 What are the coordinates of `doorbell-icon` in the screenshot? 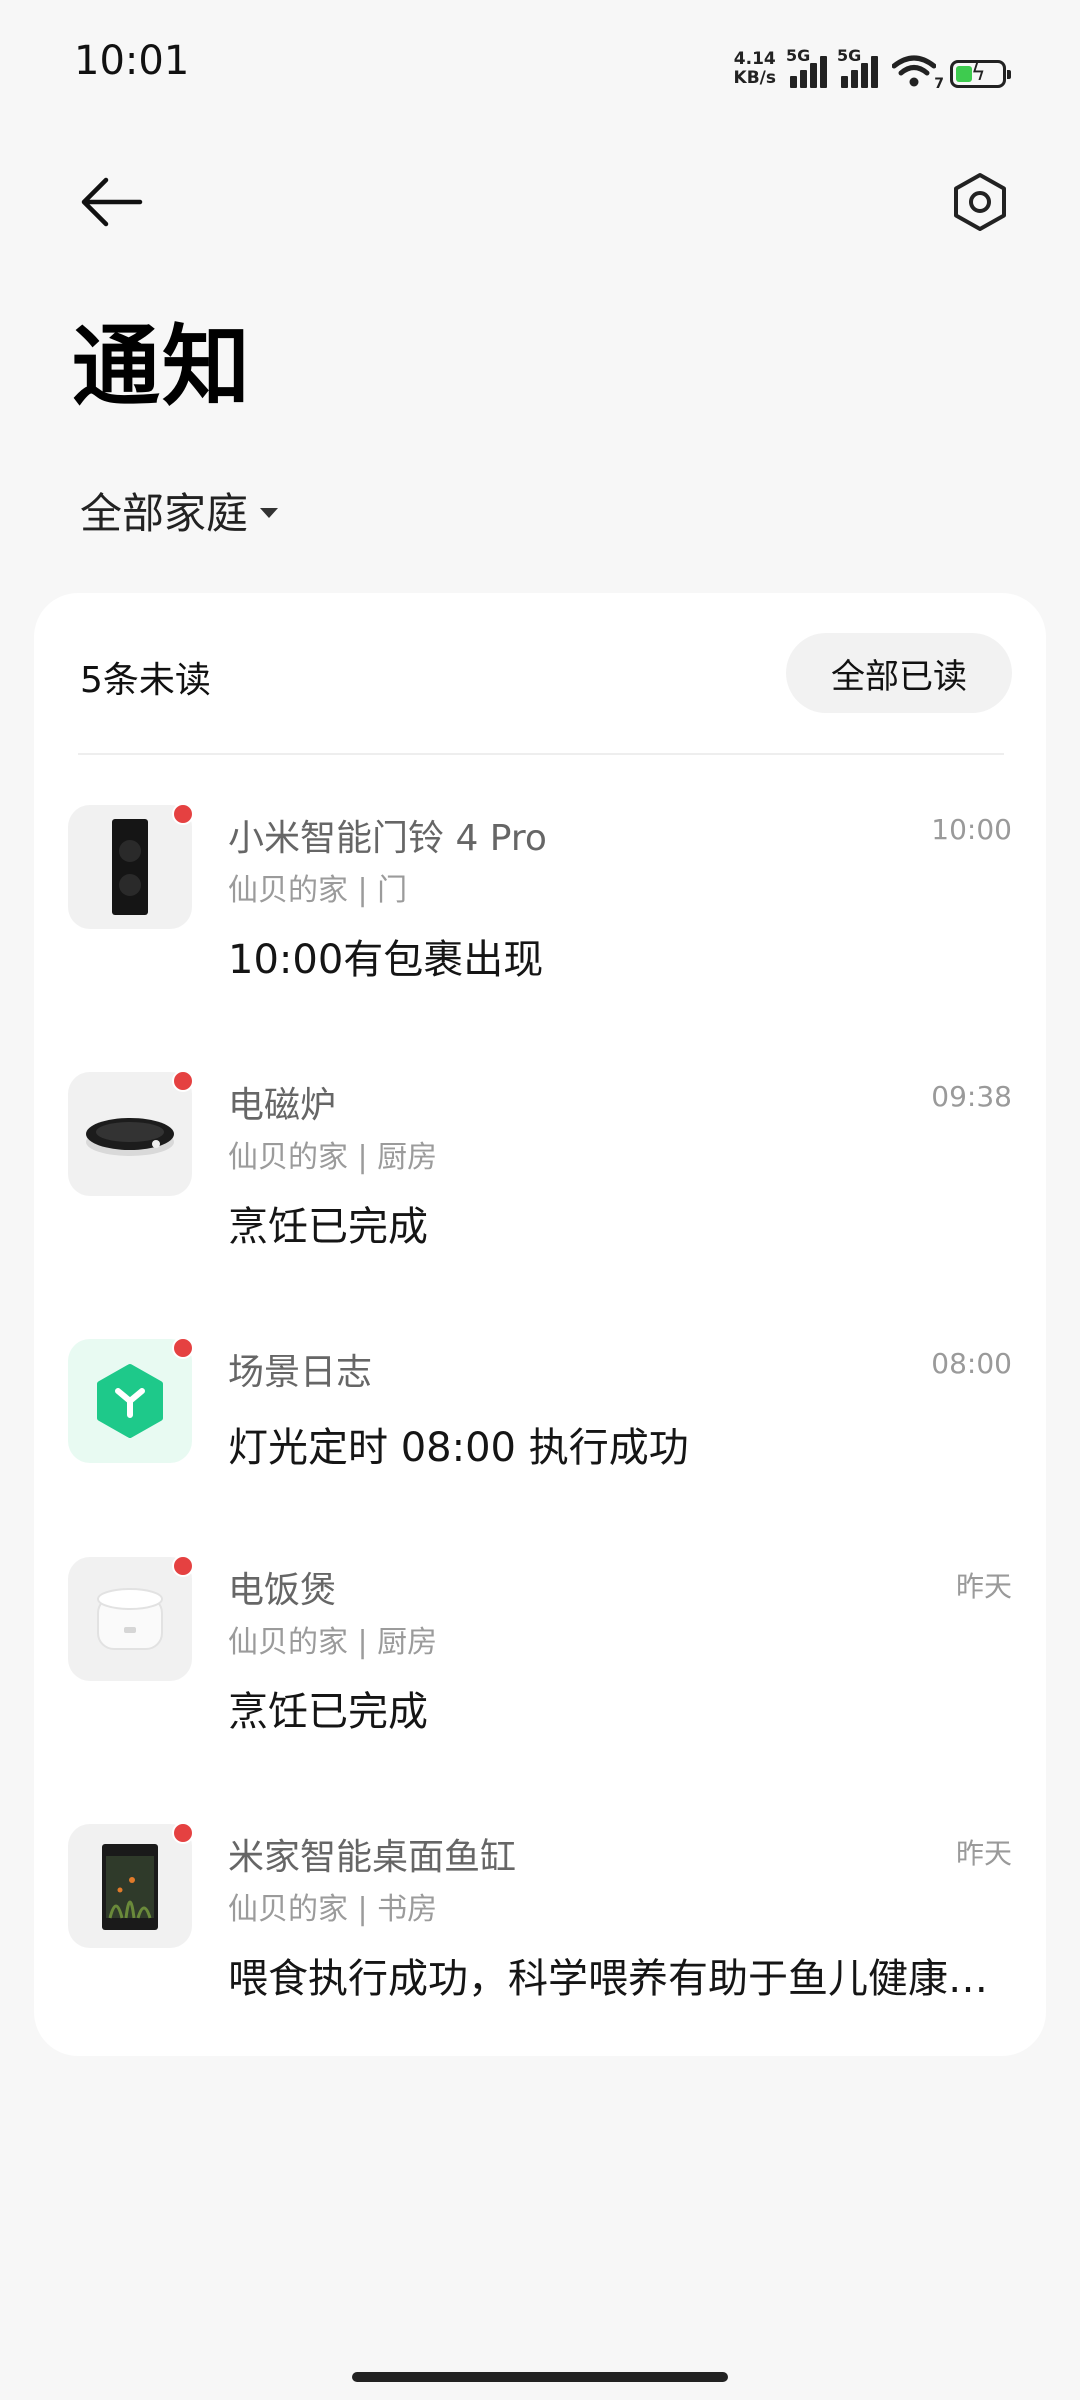 It's located at (131, 866).